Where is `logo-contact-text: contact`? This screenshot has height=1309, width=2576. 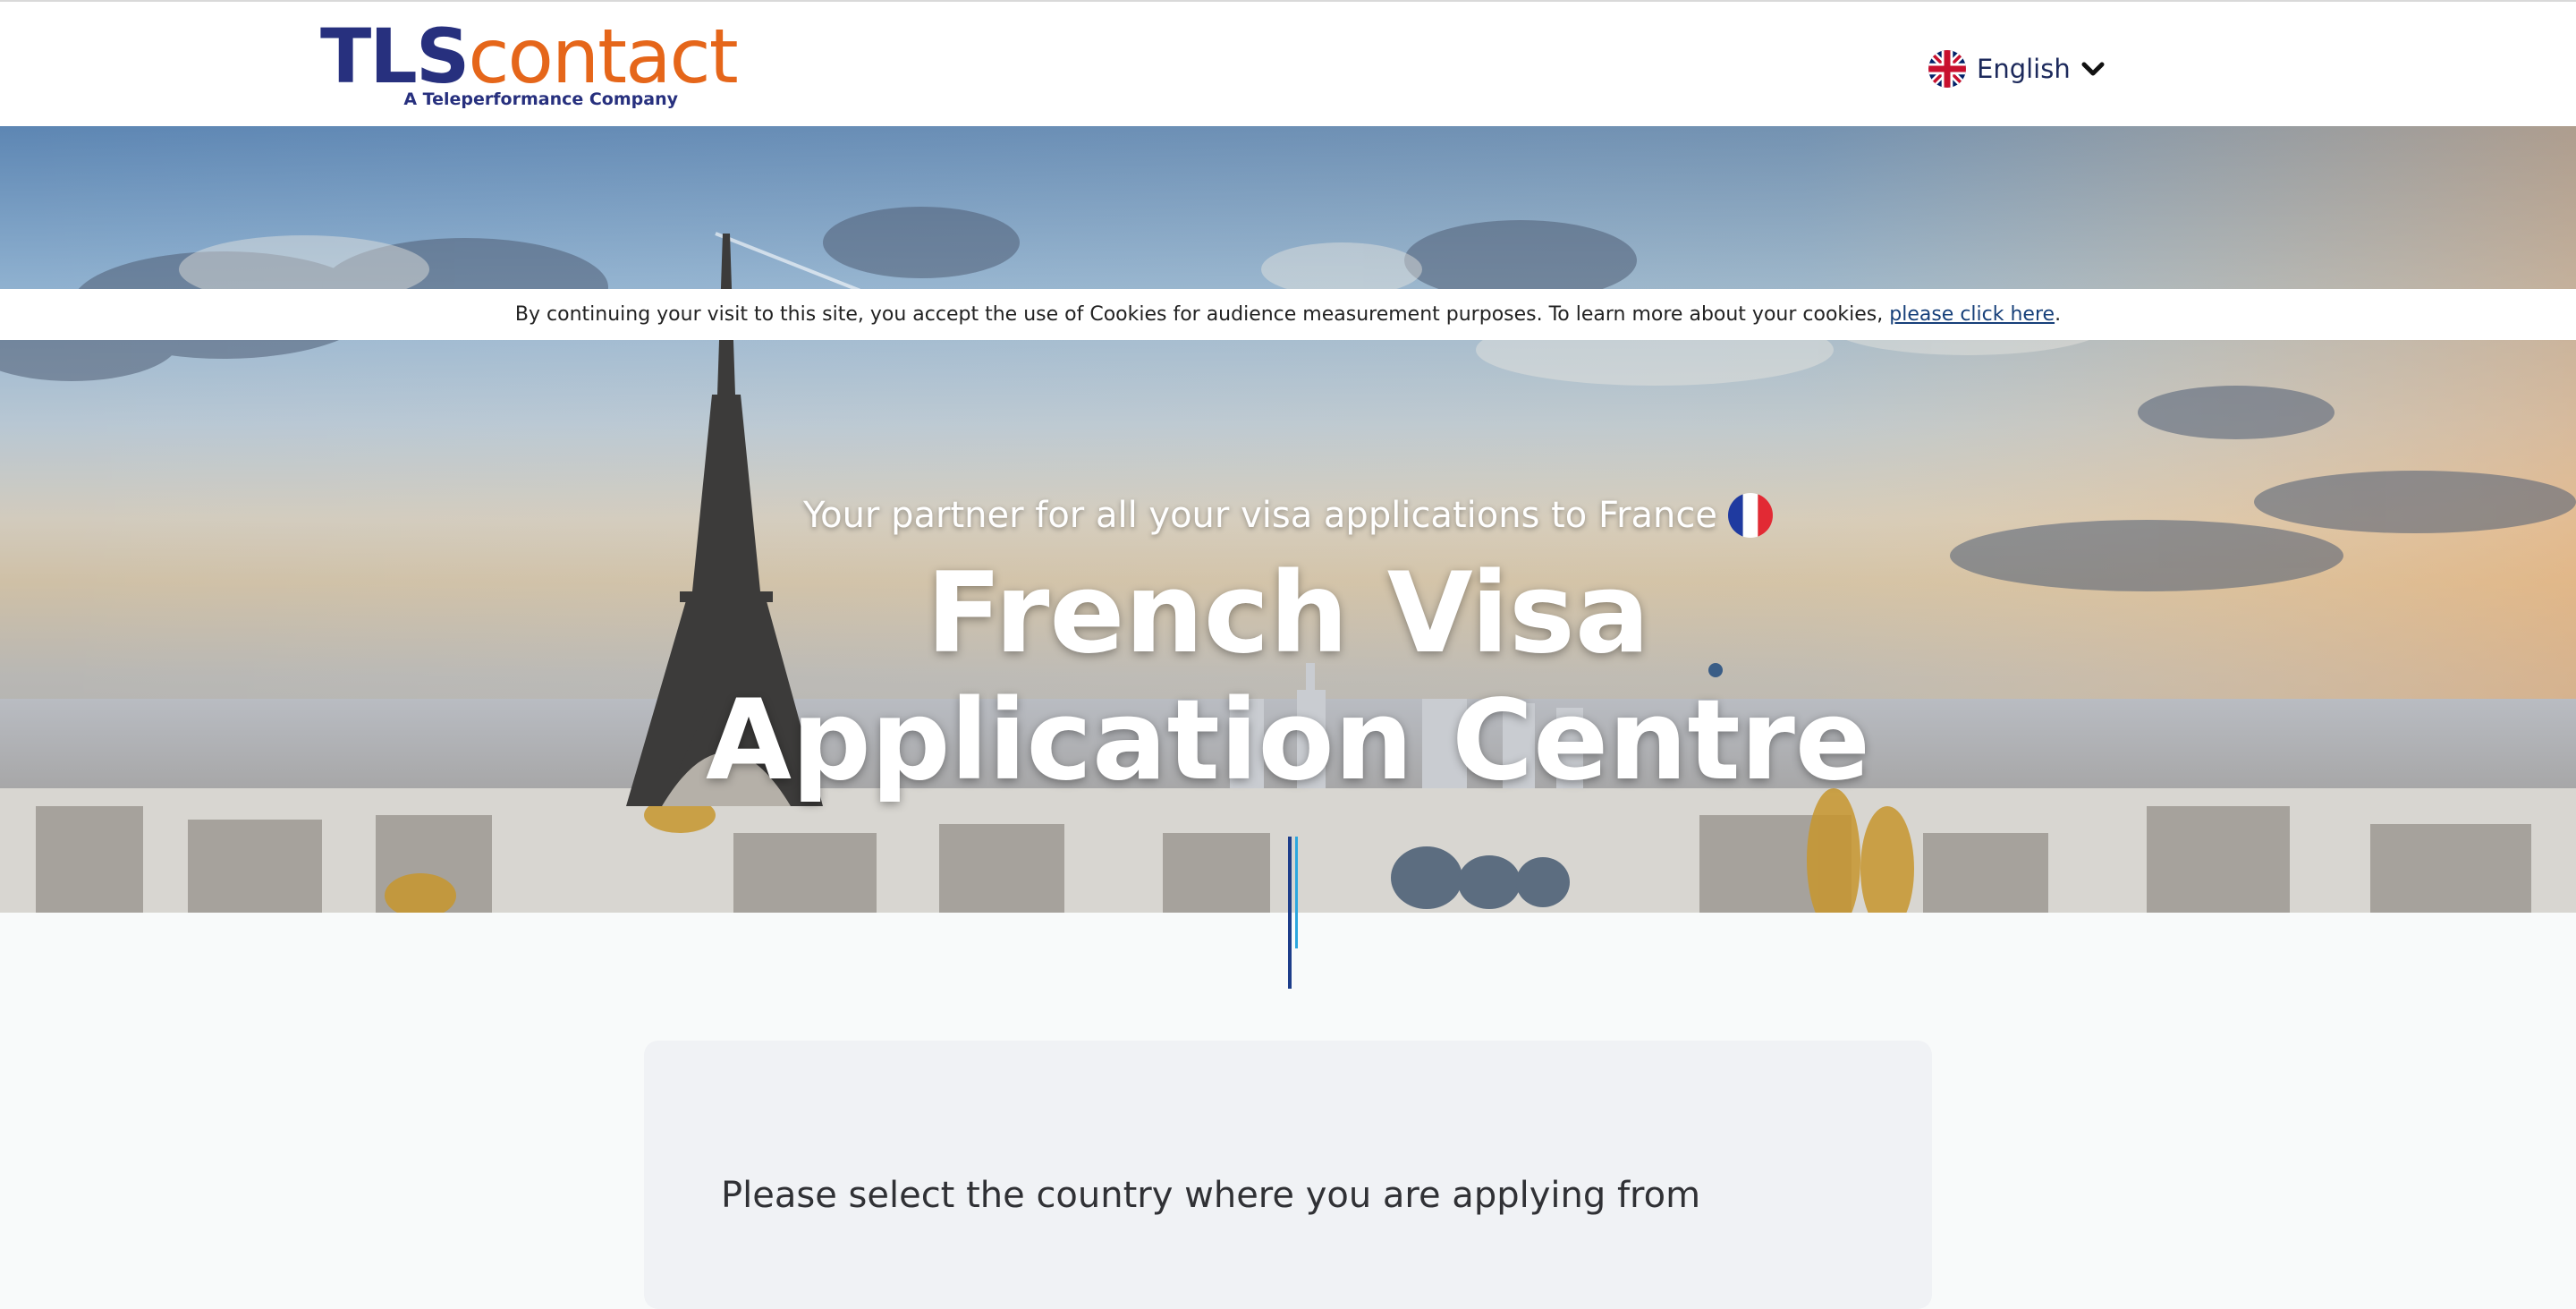
logo-contact-text: contact is located at coordinates (603, 56).